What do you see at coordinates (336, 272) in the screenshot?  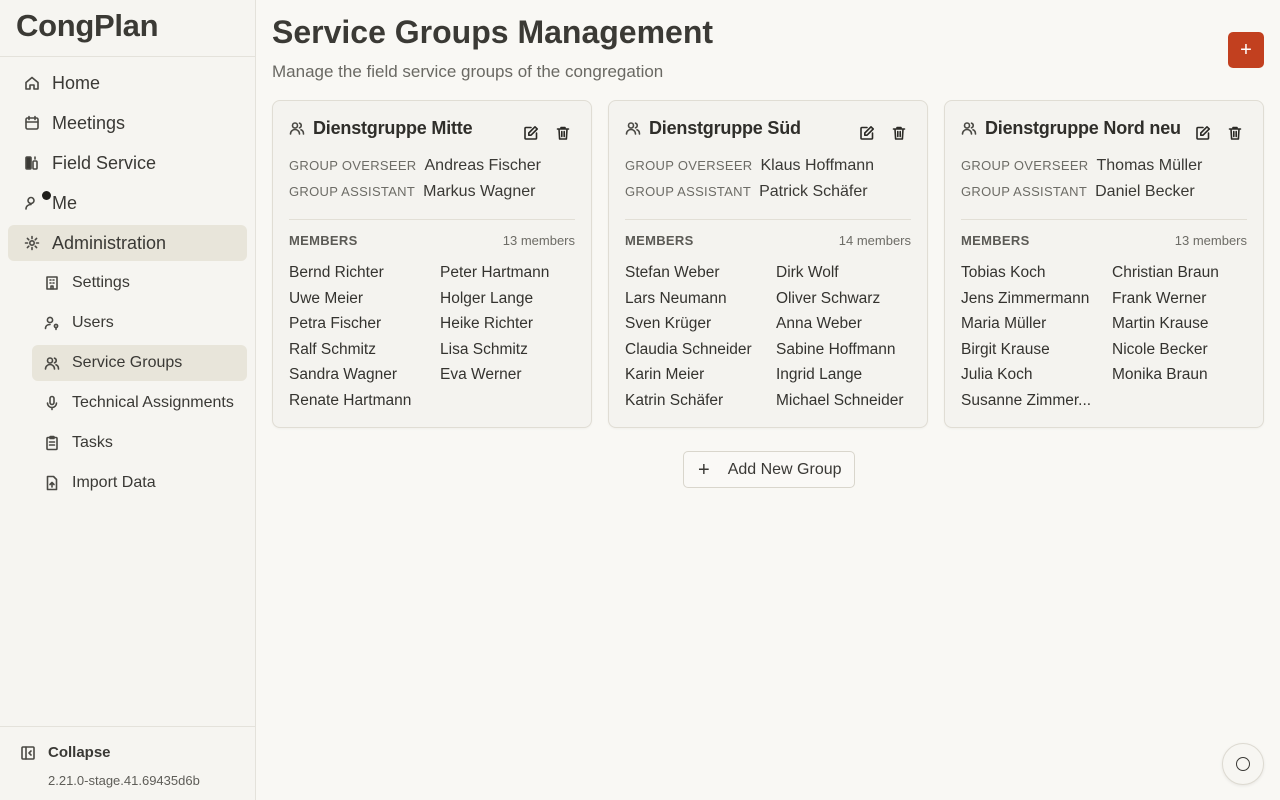 I see `member-name: Bernd Richter` at bounding box center [336, 272].